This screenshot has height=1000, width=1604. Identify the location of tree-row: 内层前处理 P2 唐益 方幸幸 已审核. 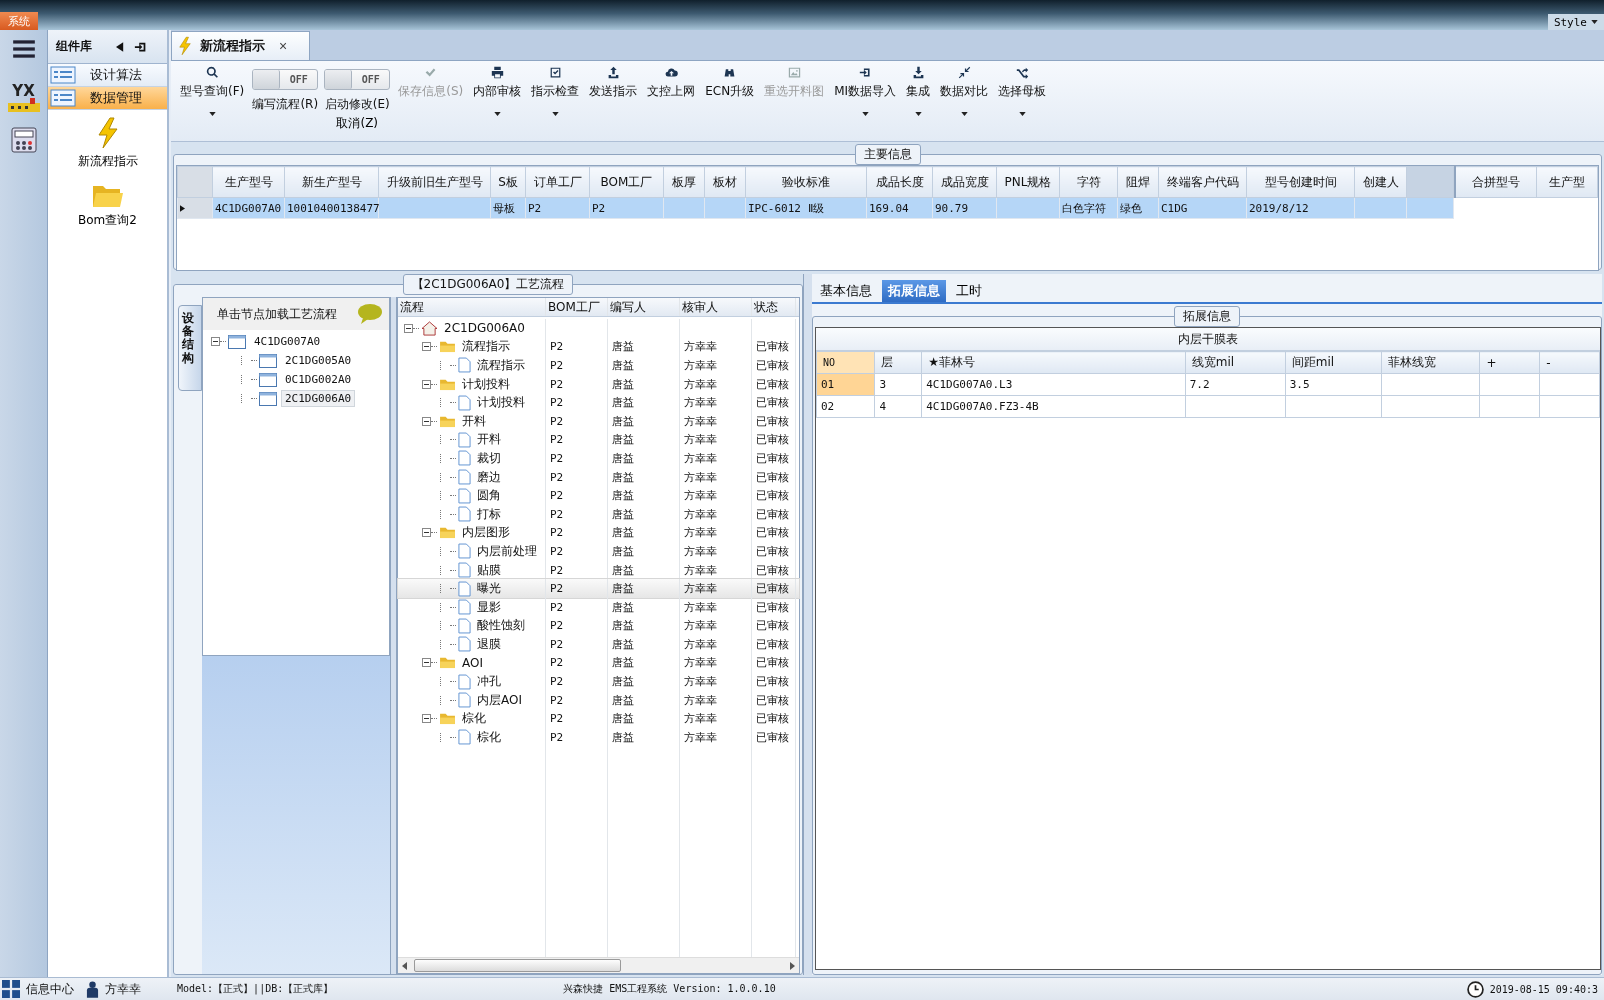
(598, 551).